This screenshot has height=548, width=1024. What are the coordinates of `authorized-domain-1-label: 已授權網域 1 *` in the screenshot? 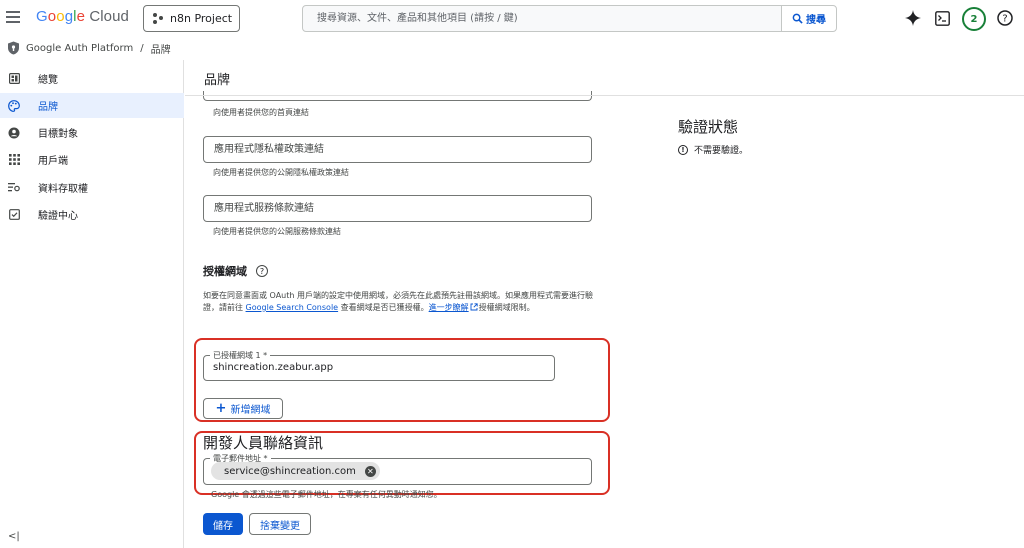 It's located at (240, 355).